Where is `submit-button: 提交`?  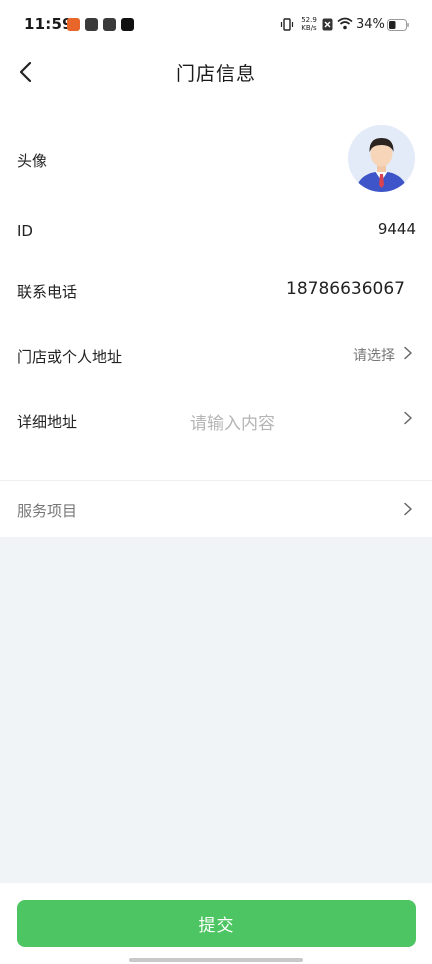 submit-button: 提交 is located at coordinates (216, 923).